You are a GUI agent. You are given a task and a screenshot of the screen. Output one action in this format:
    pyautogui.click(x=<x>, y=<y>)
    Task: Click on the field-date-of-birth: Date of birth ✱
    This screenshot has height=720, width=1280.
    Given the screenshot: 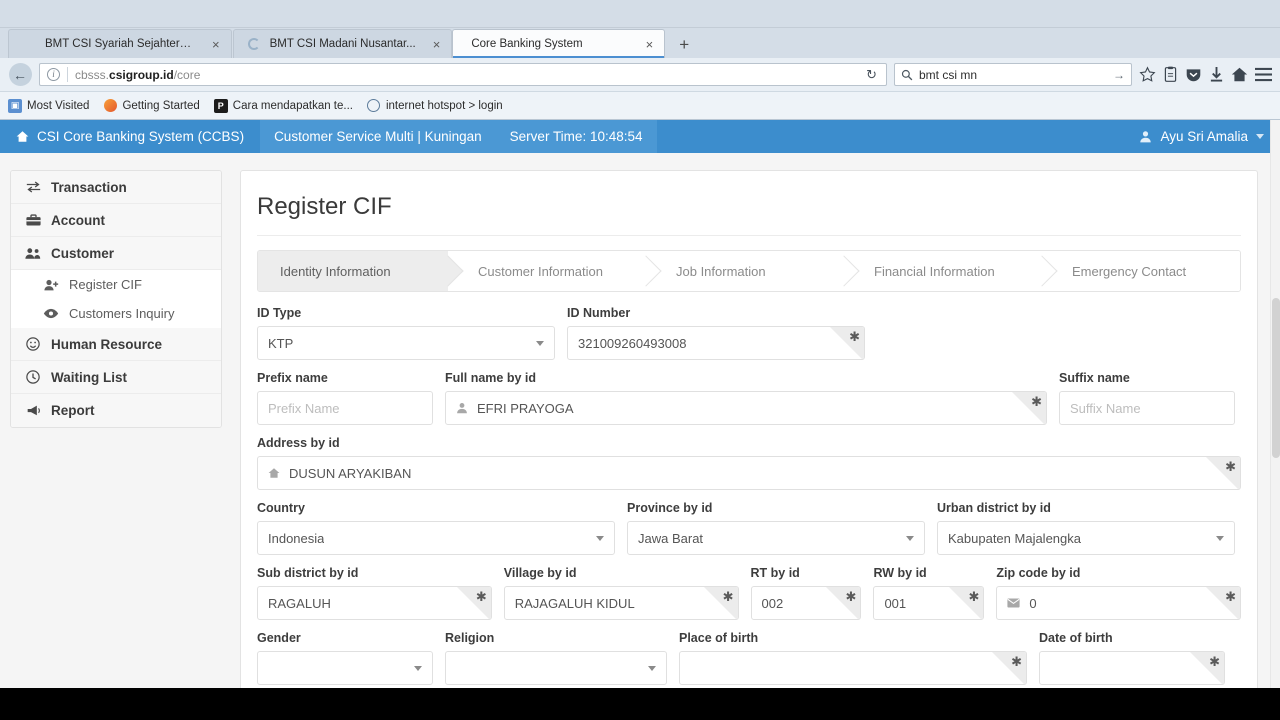 What is the action you would take?
    pyautogui.click(x=1132, y=658)
    